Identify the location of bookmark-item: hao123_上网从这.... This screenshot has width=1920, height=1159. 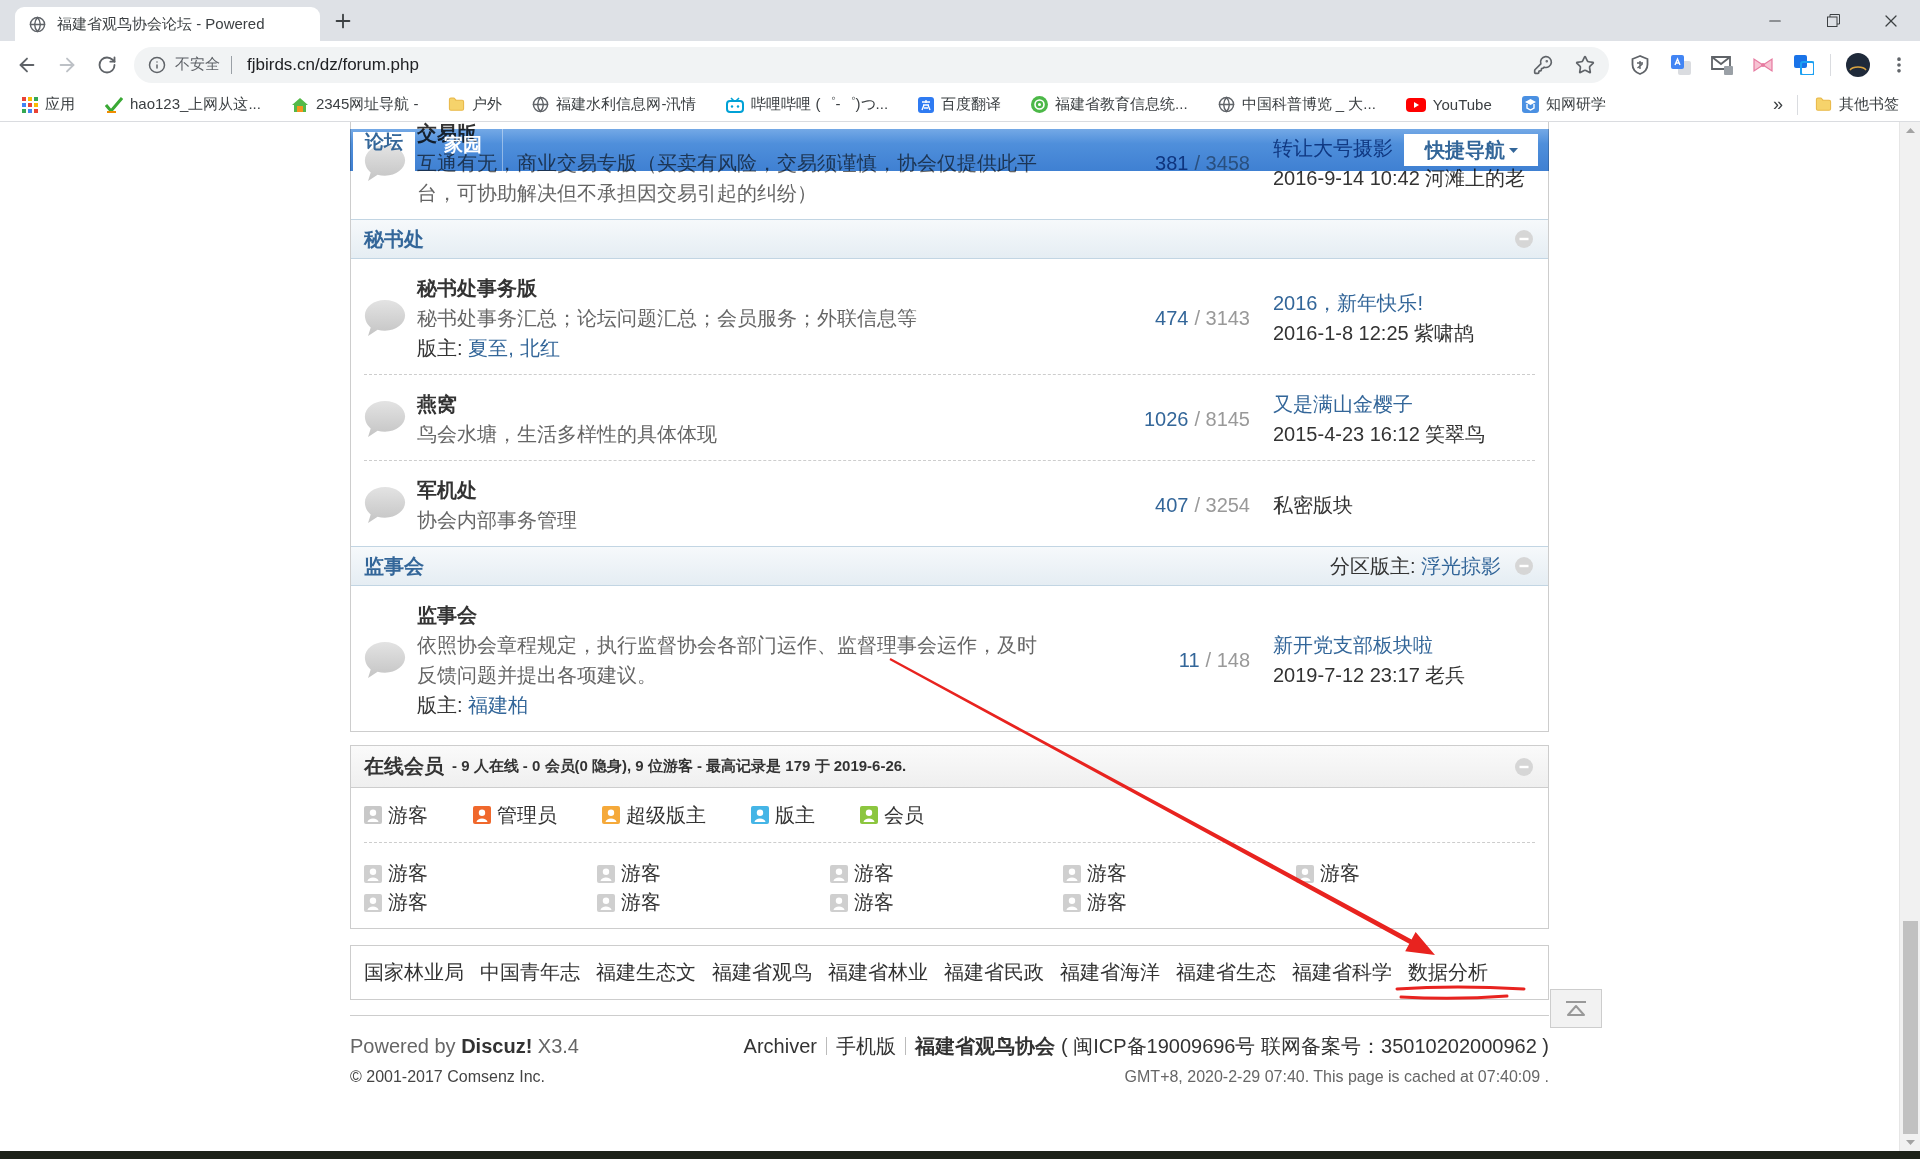
(183, 104).